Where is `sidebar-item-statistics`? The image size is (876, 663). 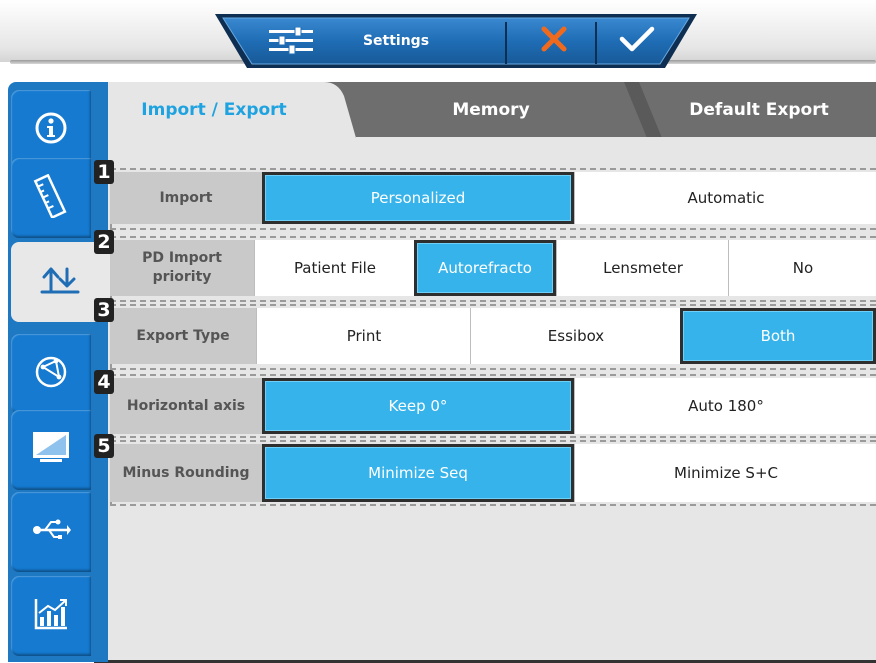 sidebar-item-statistics is located at coordinates (51, 616).